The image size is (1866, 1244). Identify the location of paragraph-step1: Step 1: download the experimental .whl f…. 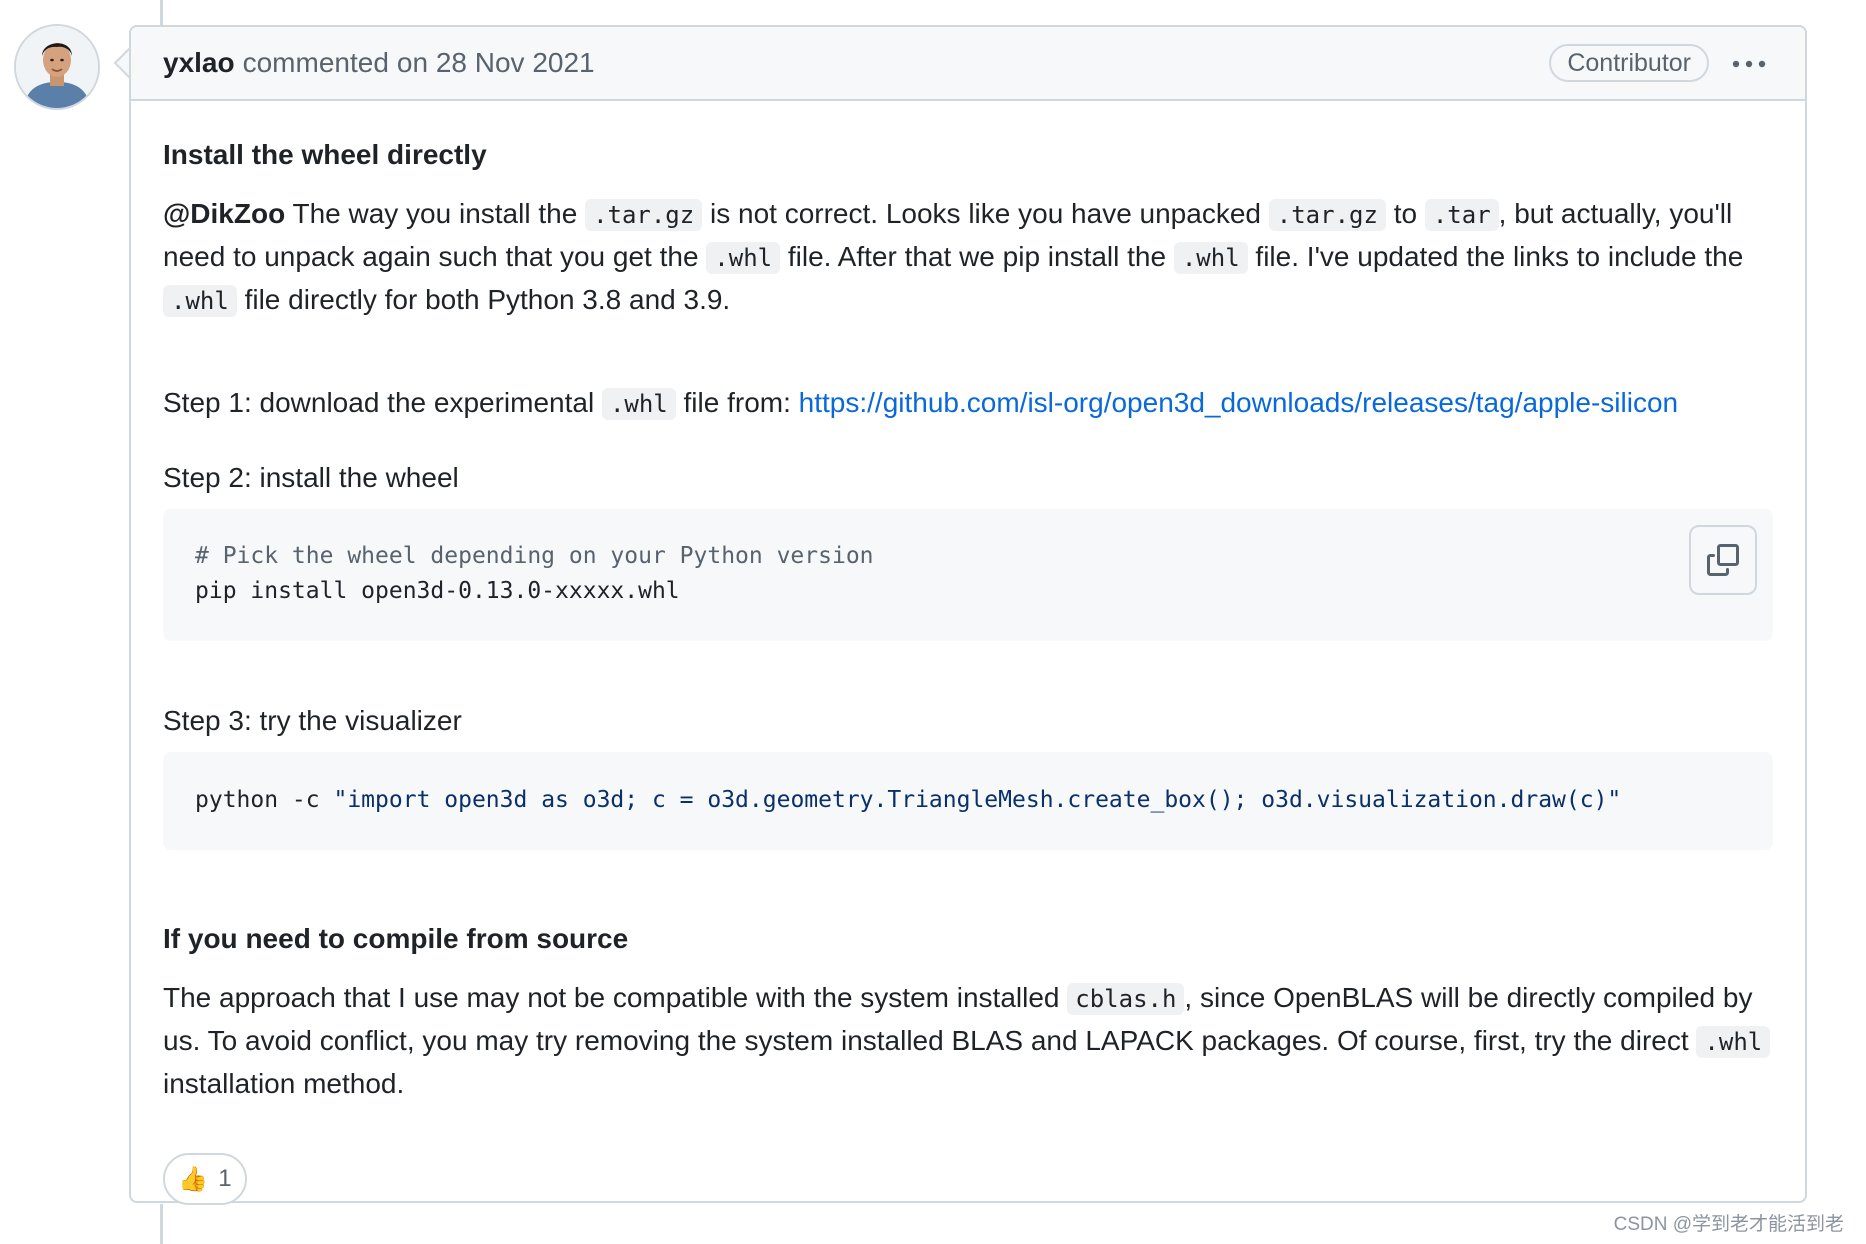
(921, 403).